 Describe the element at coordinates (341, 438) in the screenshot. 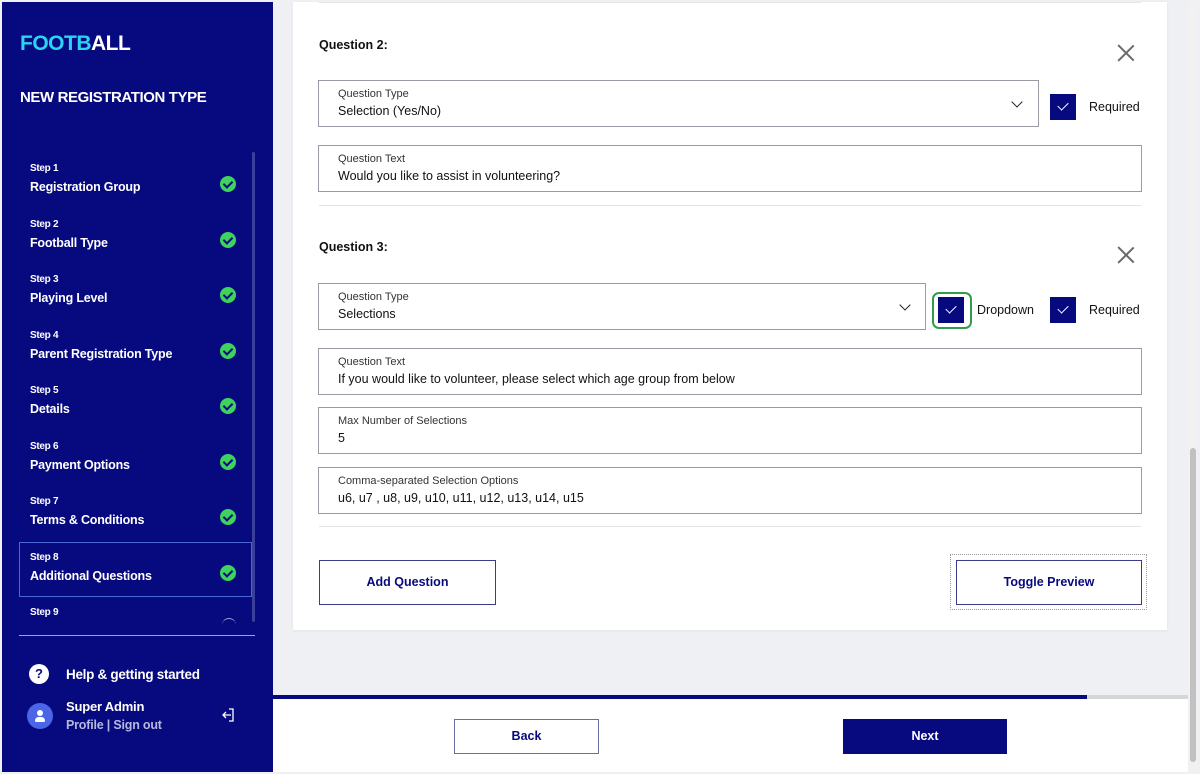

I see `field-value: 5` at that location.